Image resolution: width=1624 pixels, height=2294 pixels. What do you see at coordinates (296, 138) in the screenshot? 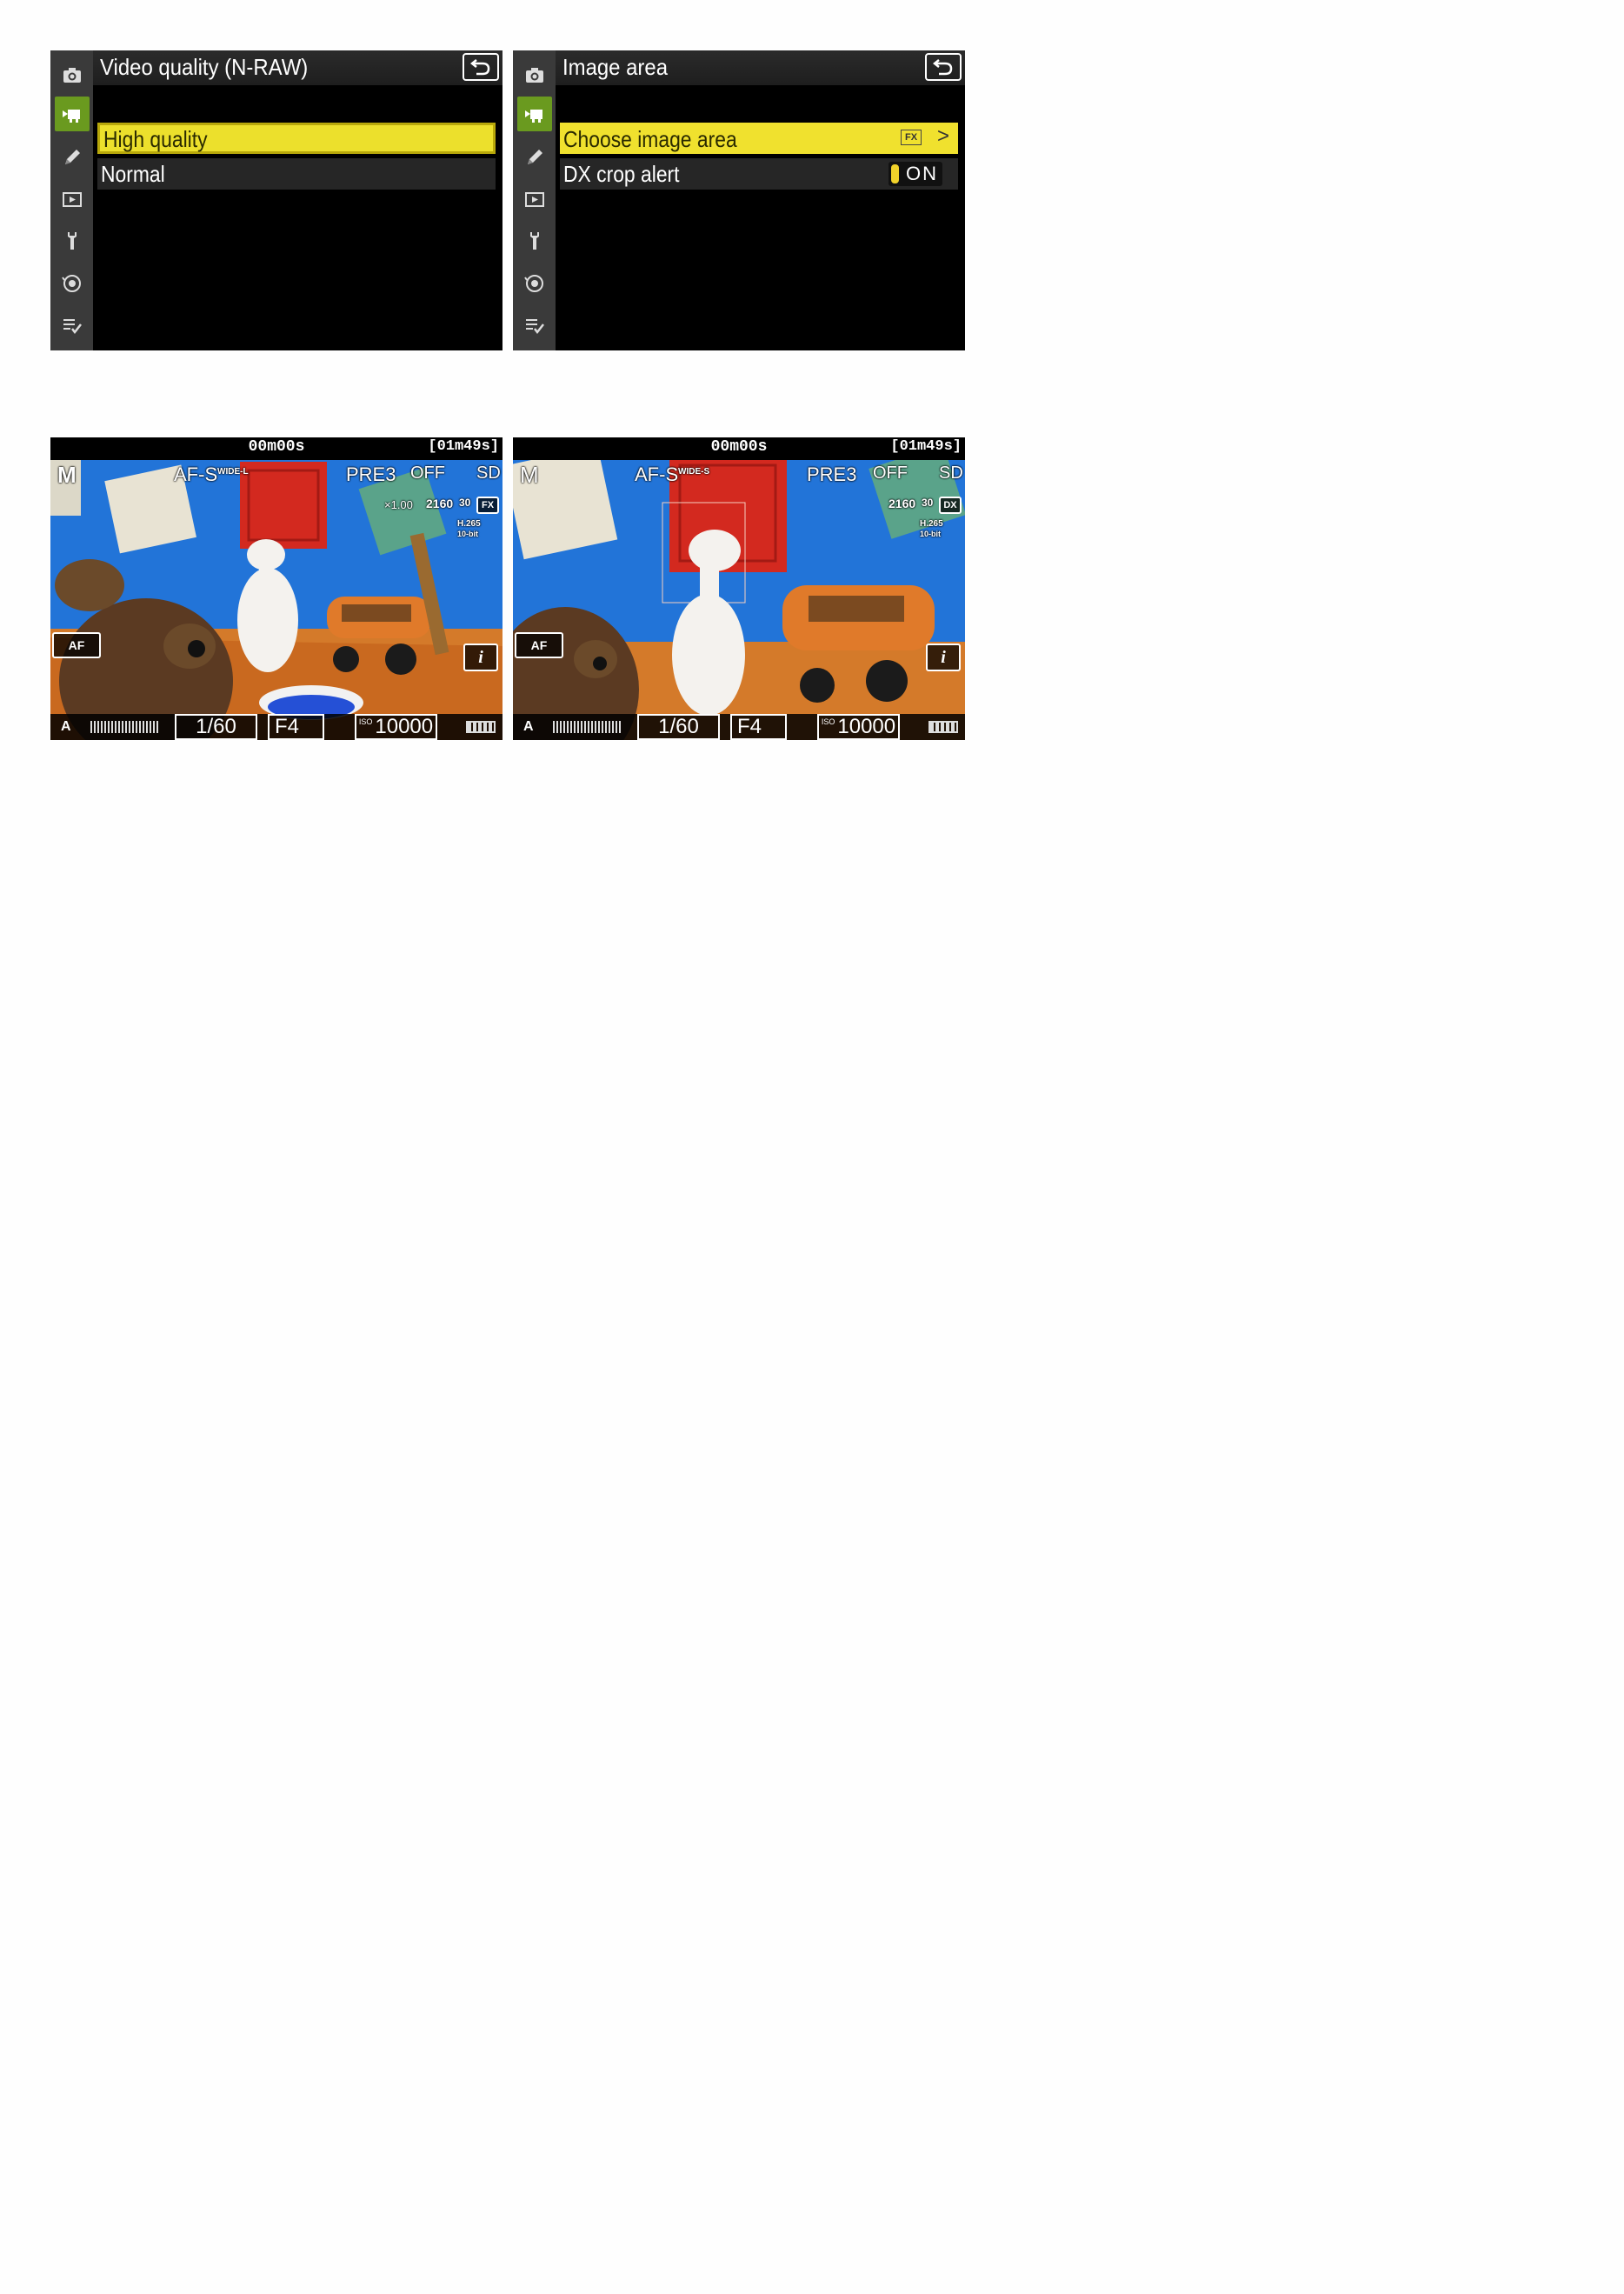
I see `option-high-quality: High quality` at bounding box center [296, 138].